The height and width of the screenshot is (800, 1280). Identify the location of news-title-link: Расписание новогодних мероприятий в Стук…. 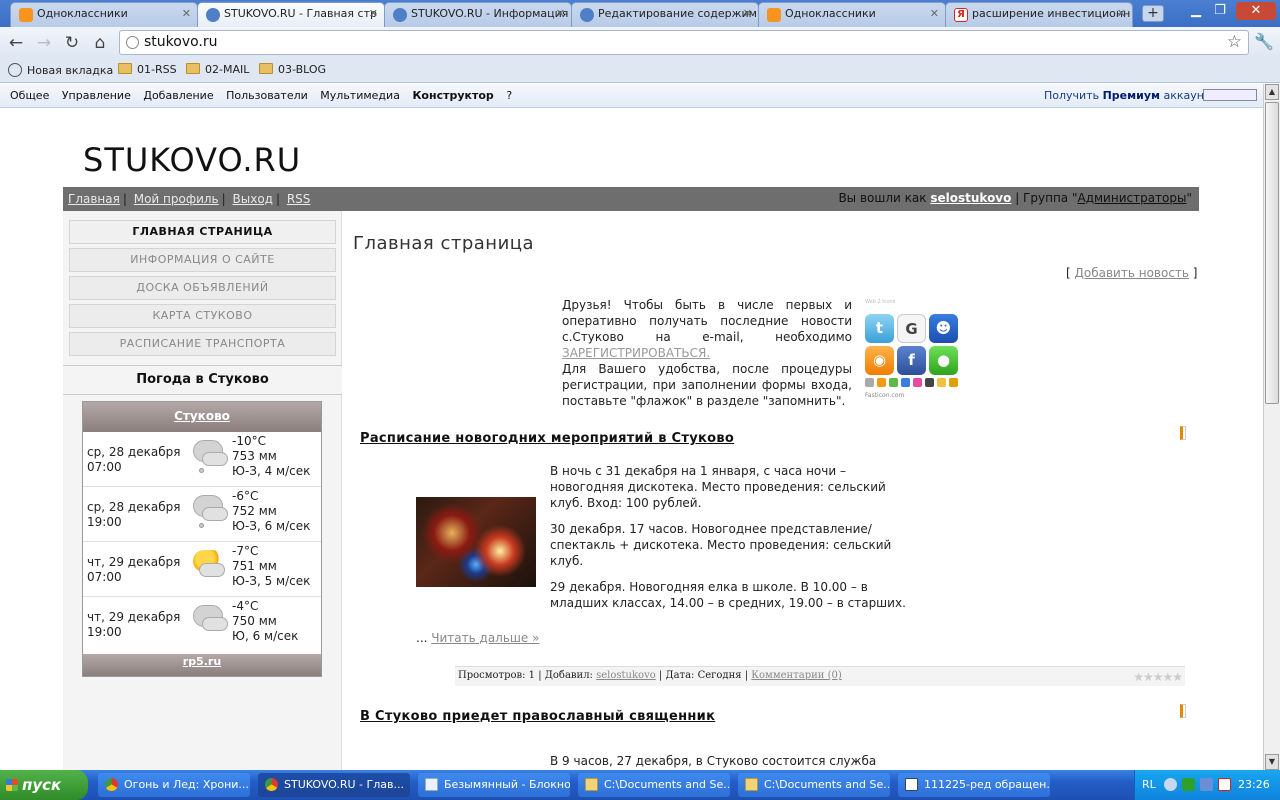
(547, 438).